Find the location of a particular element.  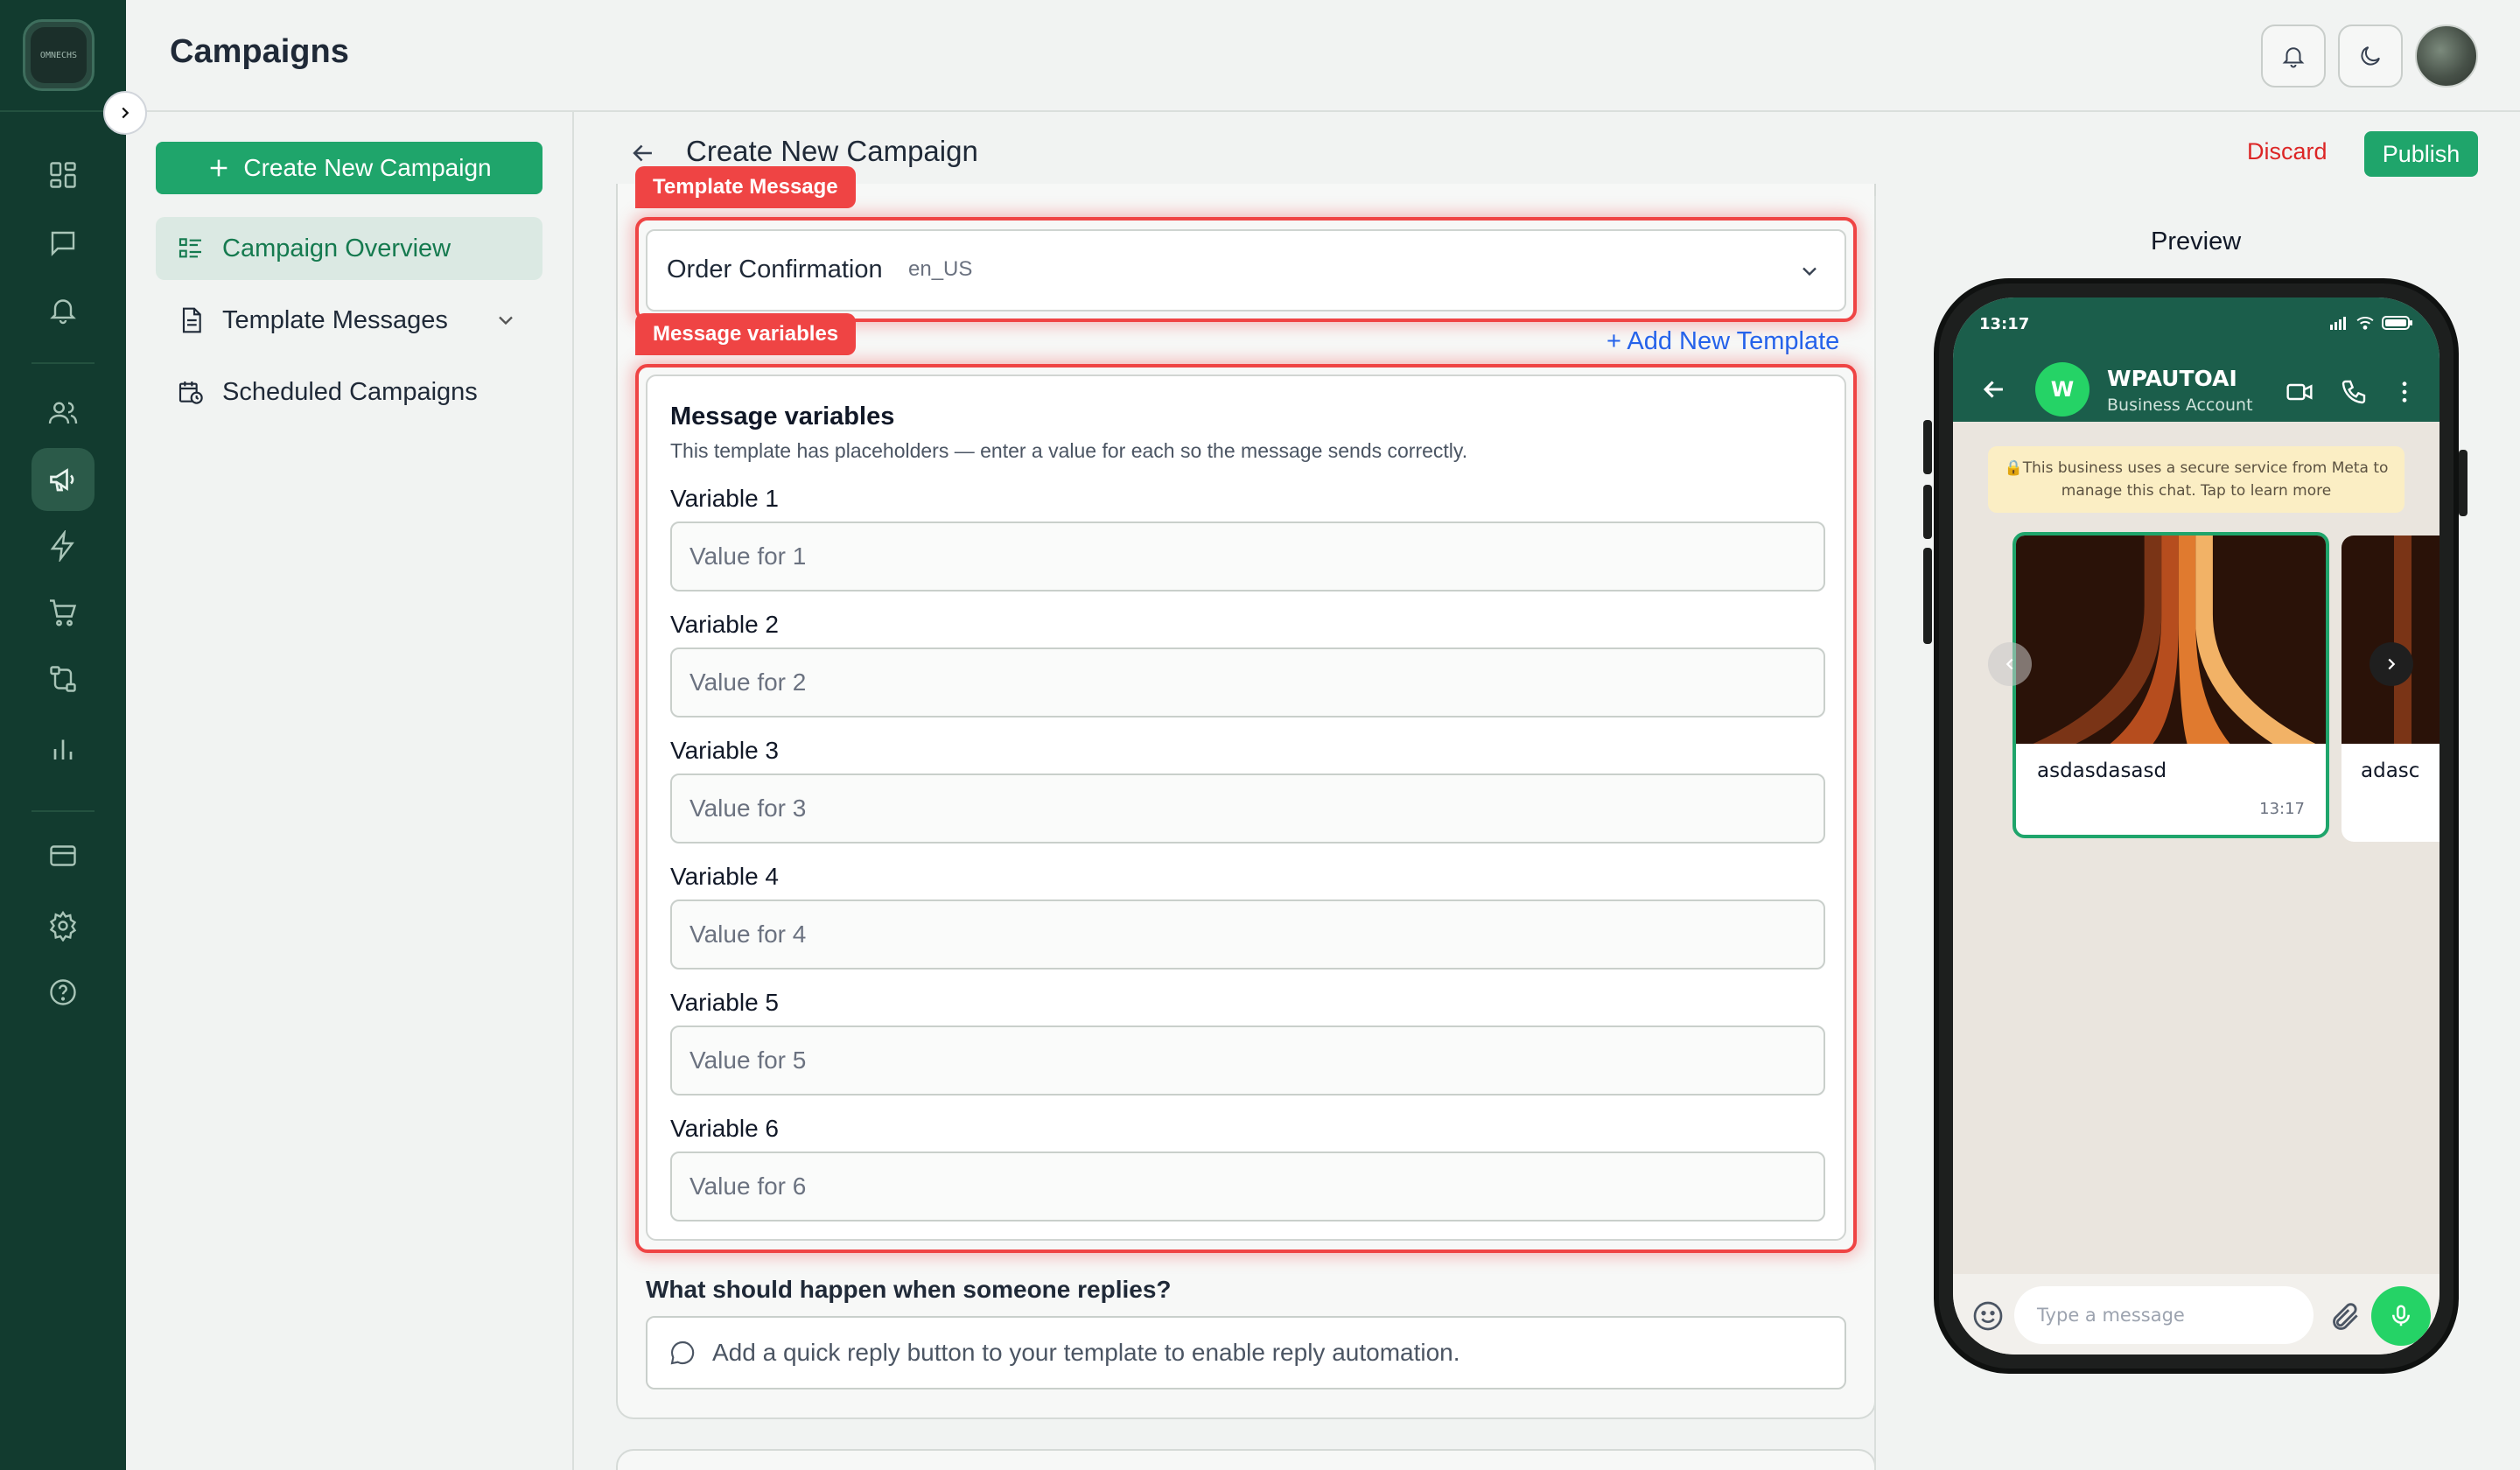

message-variables-tag: Message variables is located at coordinates (746, 334).